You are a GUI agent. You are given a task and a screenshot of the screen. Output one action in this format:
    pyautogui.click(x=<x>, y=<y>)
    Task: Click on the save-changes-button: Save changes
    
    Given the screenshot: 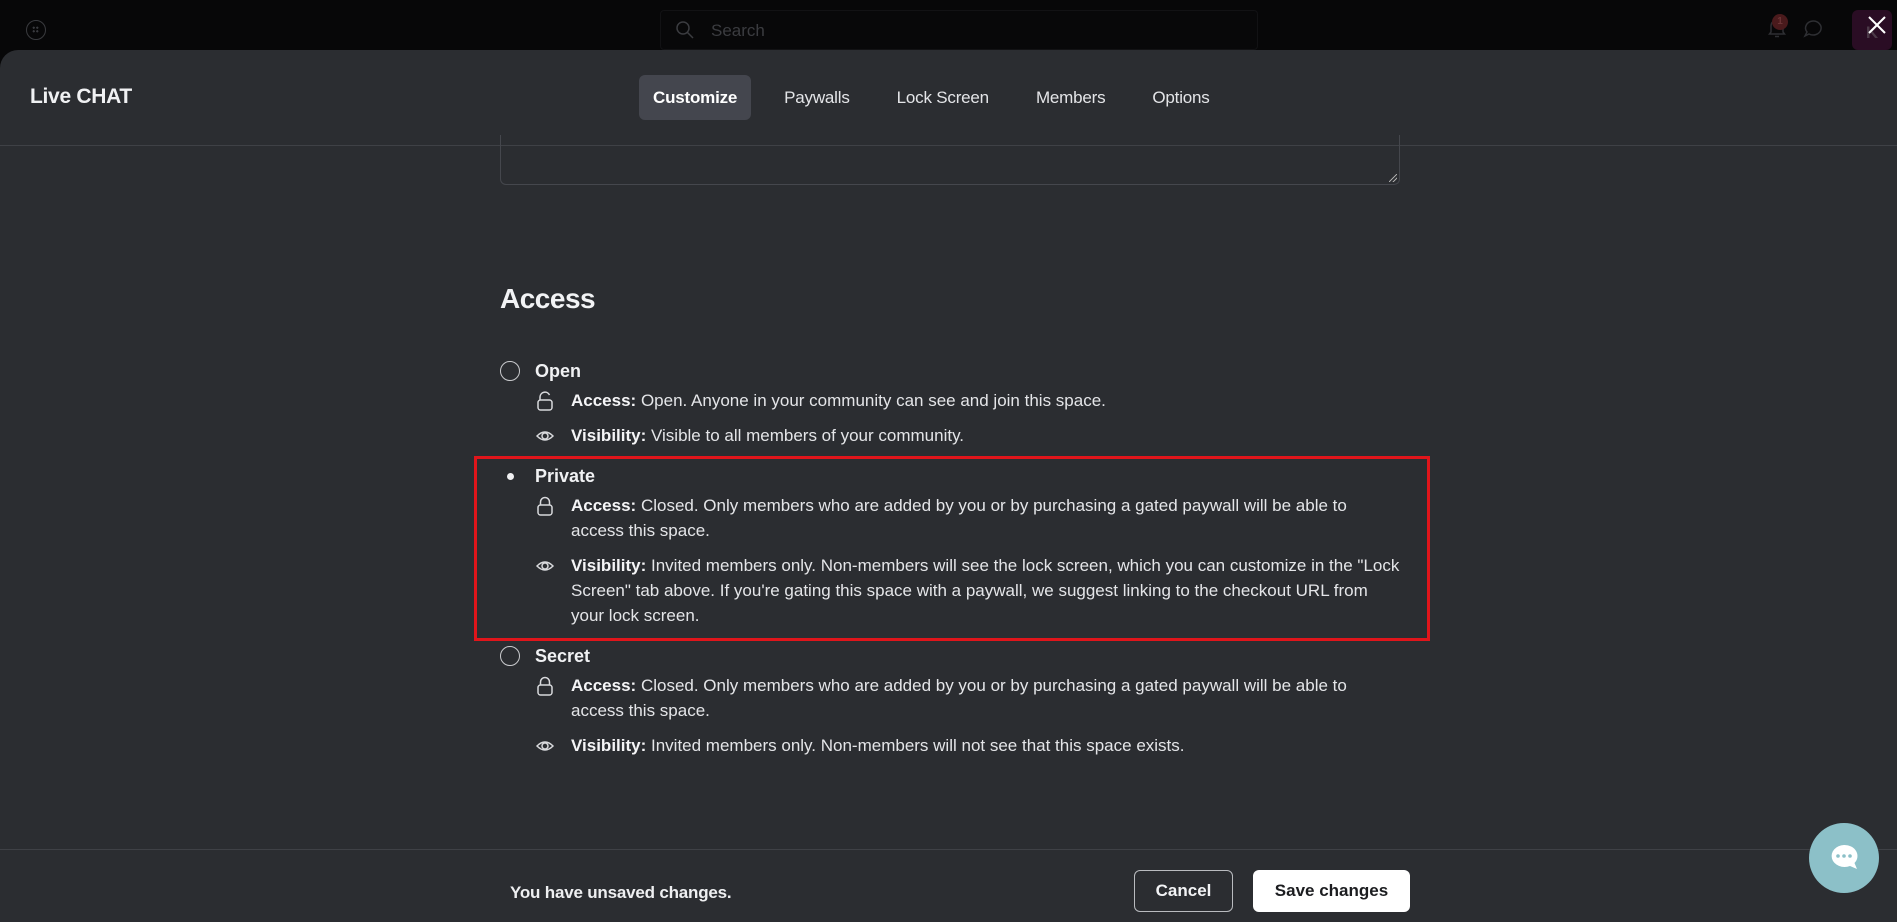 What is the action you would take?
    pyautogui.click(x=1331, y=891)
    